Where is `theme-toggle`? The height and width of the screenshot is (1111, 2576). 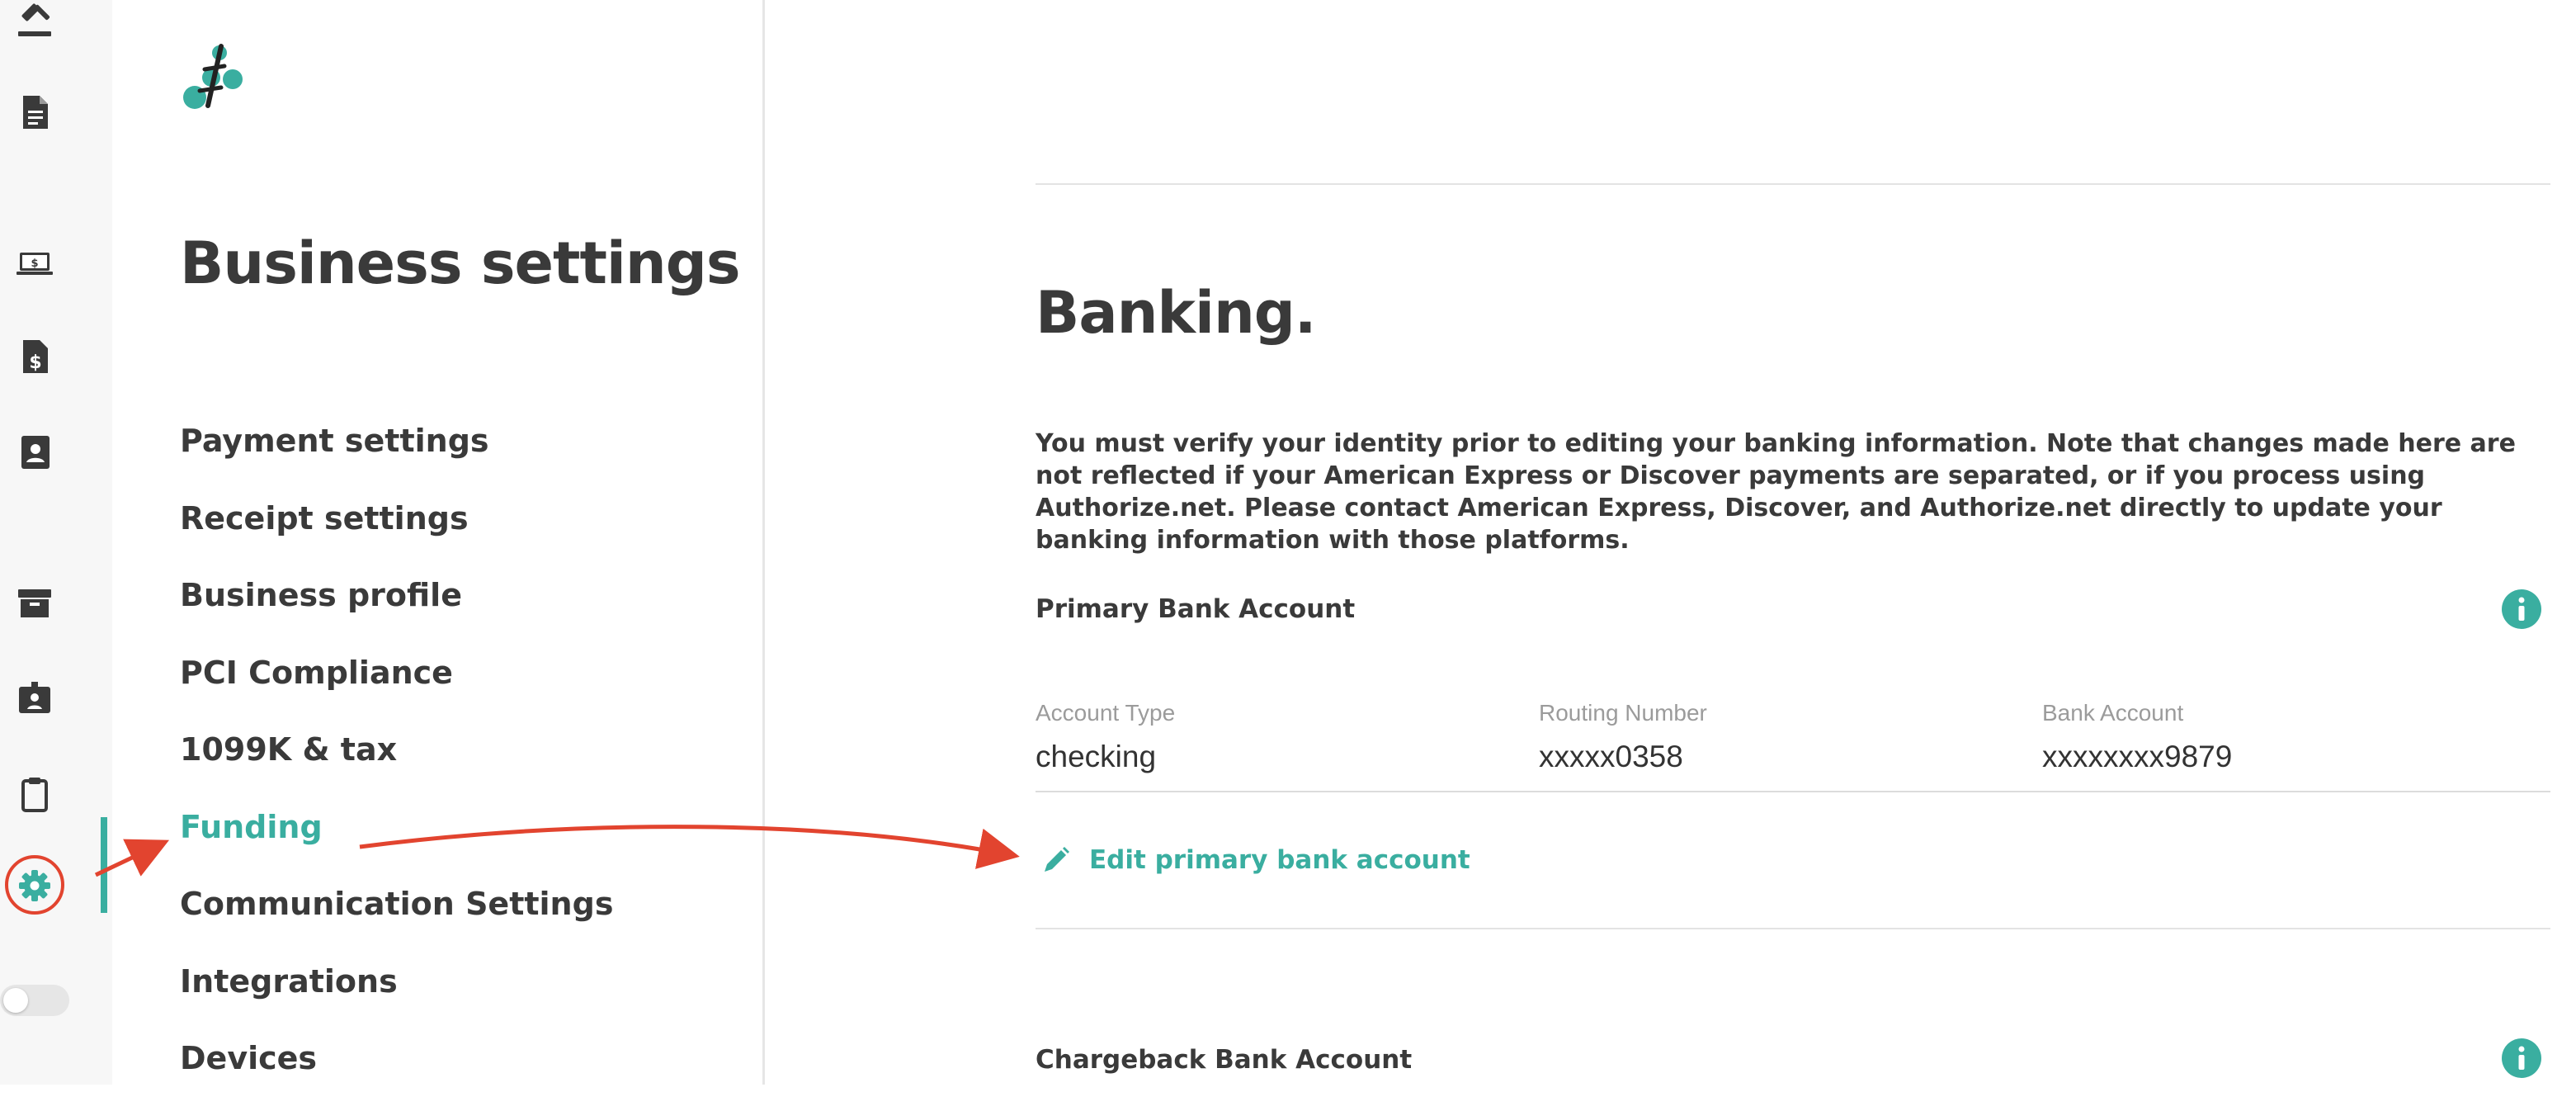
theme-toggle is located at coordinates (34, 1000).